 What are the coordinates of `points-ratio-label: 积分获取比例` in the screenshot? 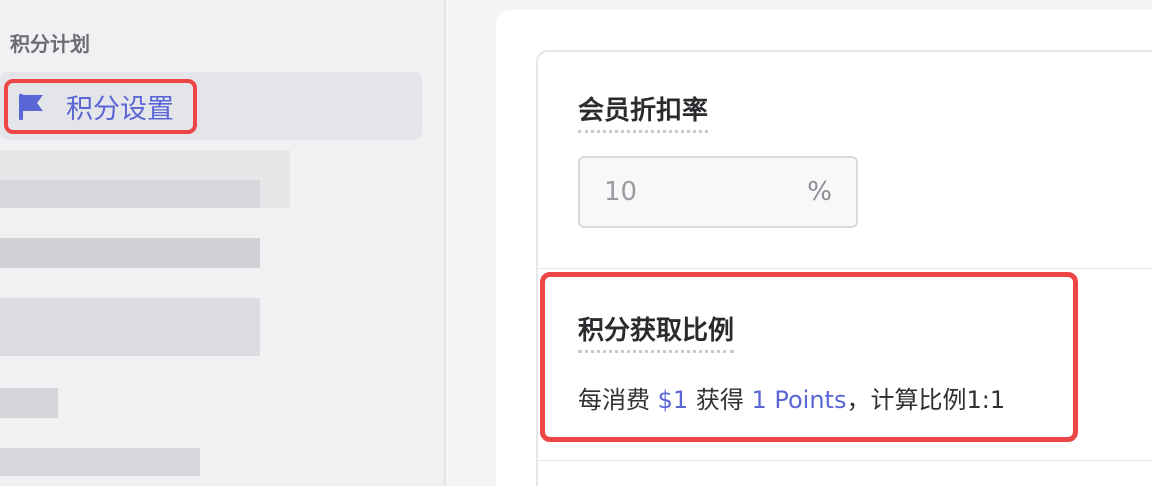 It's located at (656, 333).